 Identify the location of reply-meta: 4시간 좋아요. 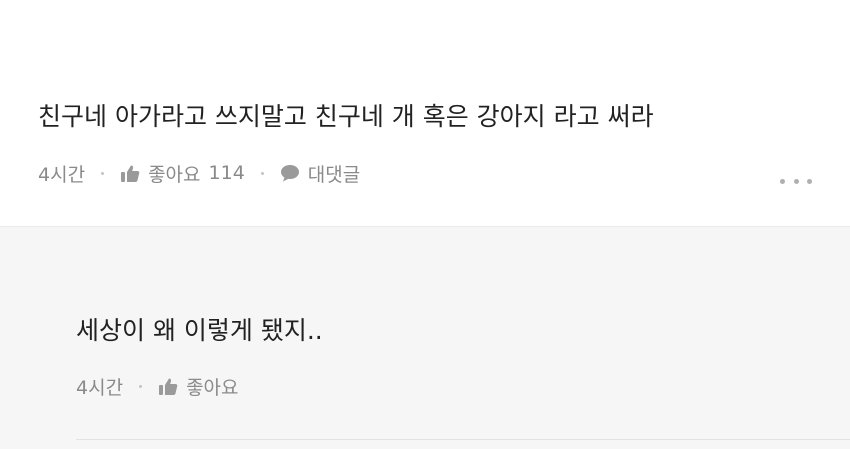
(157, 386).